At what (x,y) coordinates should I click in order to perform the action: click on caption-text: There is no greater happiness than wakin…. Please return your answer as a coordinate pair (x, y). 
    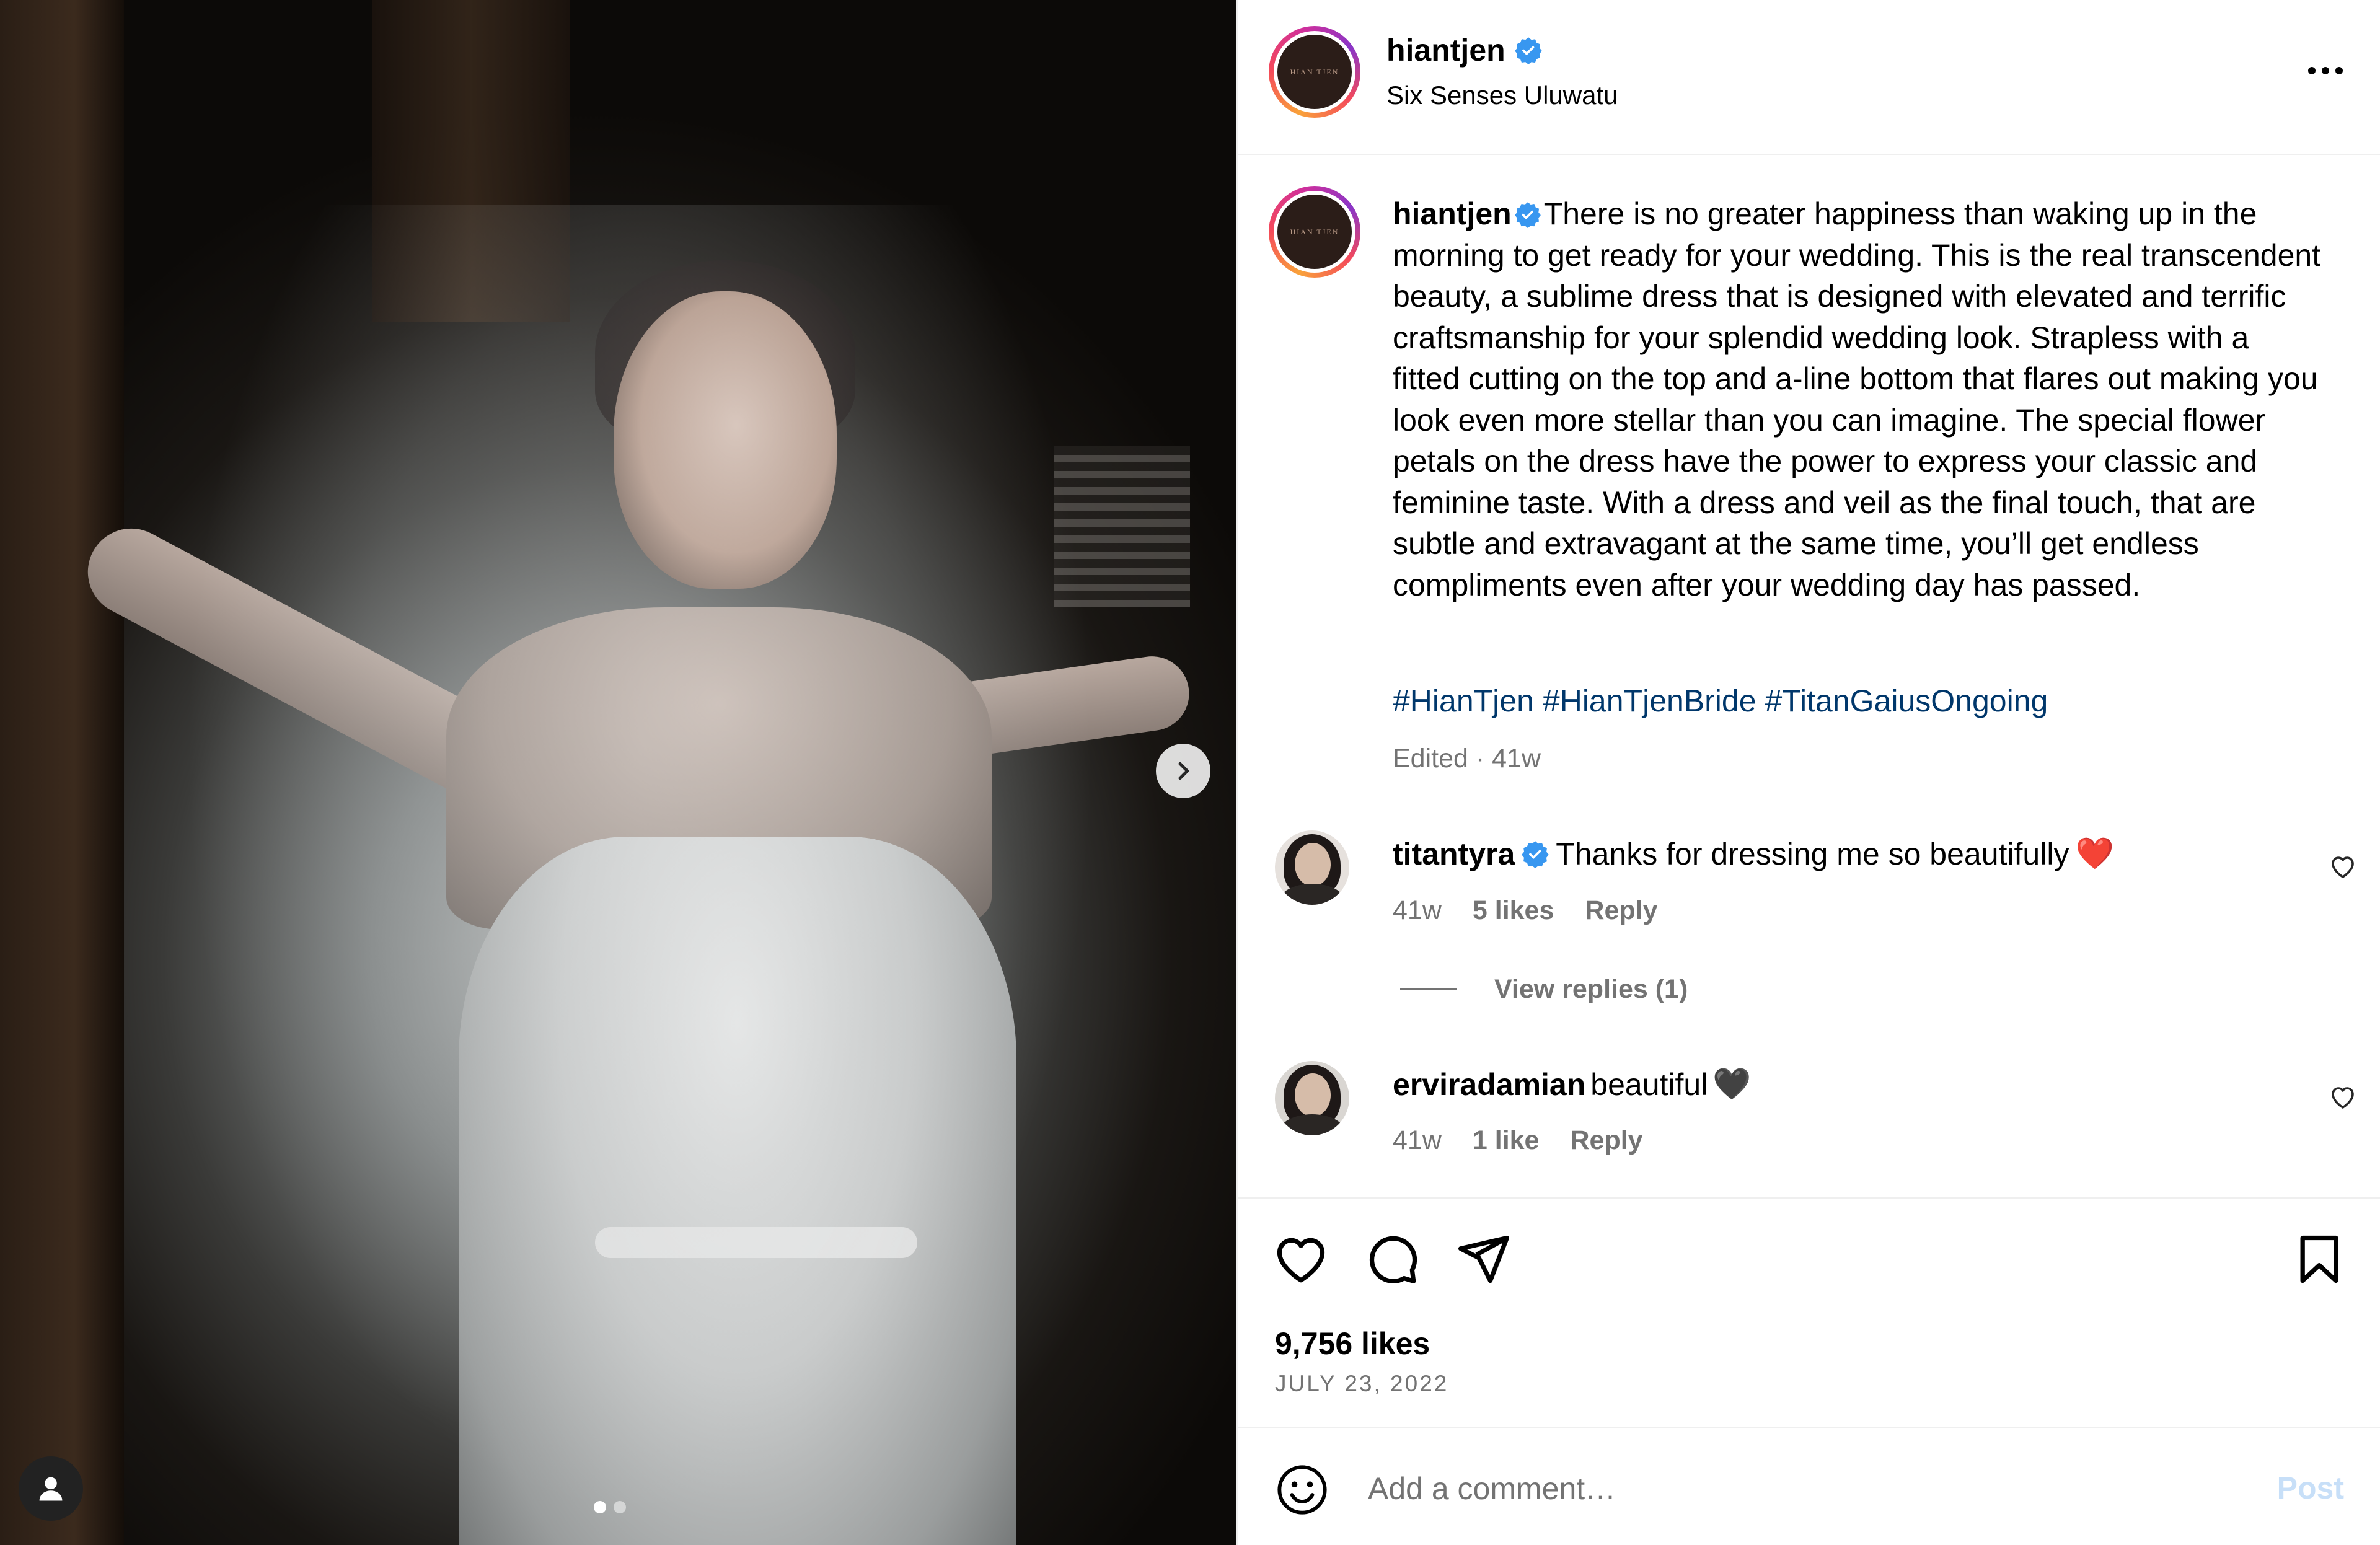
    Looking at the image, I should click on (1857, 399).